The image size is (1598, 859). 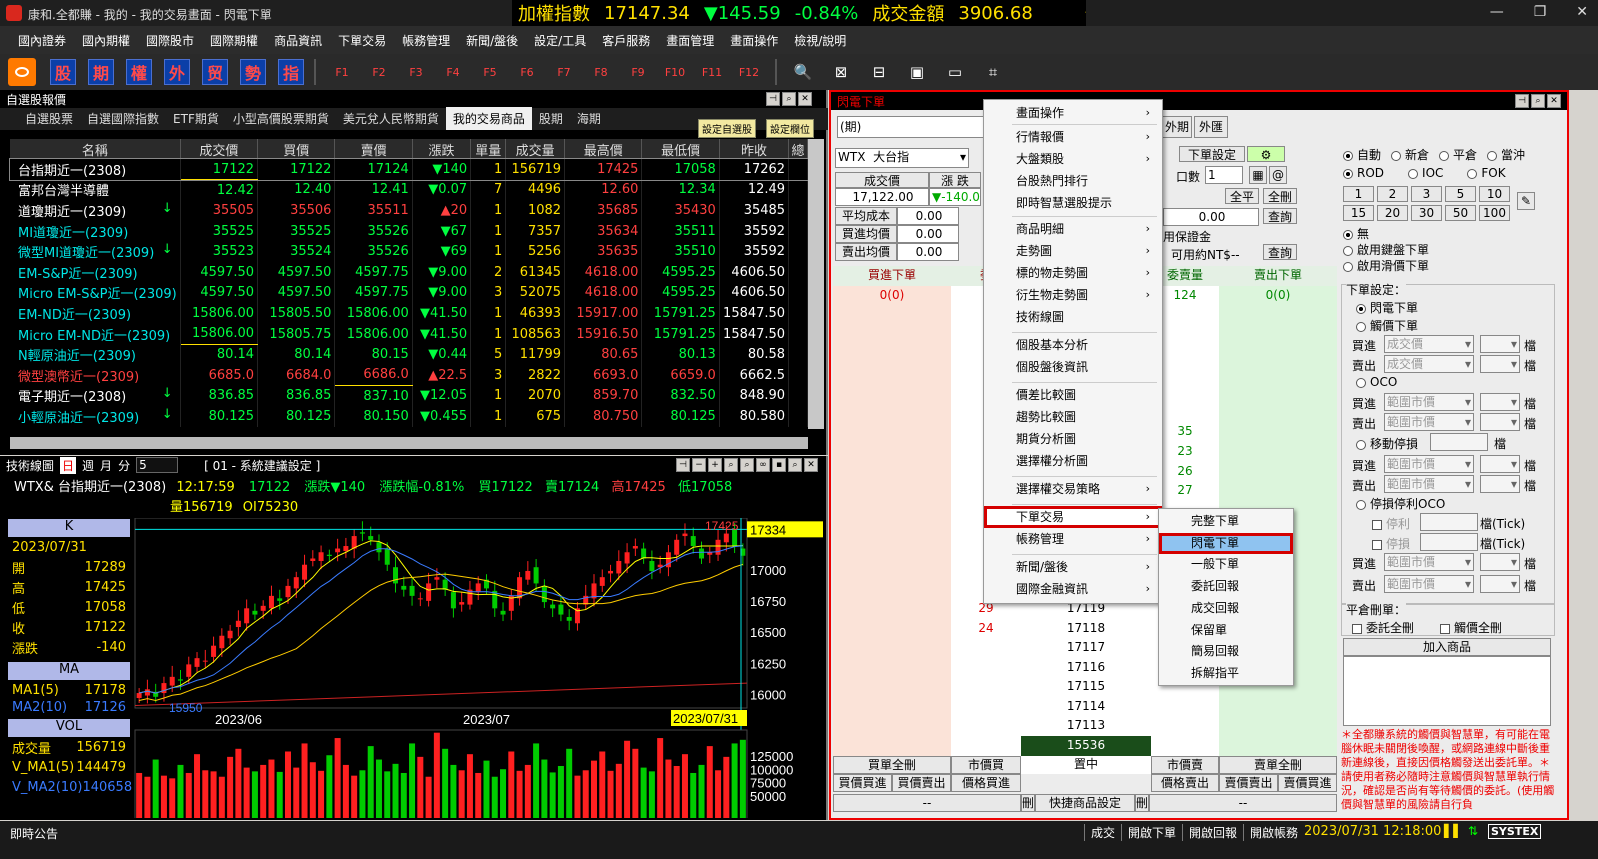 I want to click on toolbar-shortcut-button: 權, so click(x=139, y=72).